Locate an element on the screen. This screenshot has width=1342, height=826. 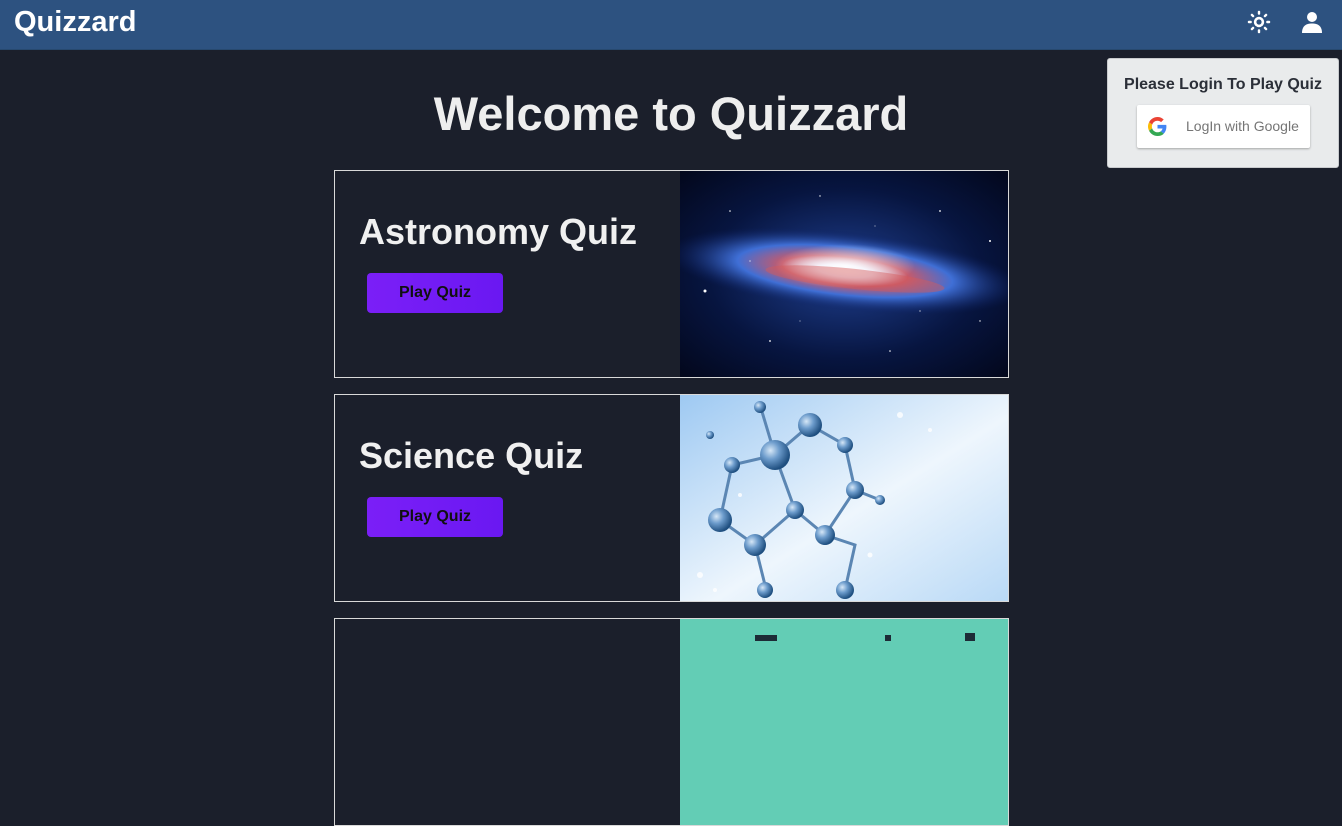
top-navbar: Quizzard is located at coordinates (671, 25).